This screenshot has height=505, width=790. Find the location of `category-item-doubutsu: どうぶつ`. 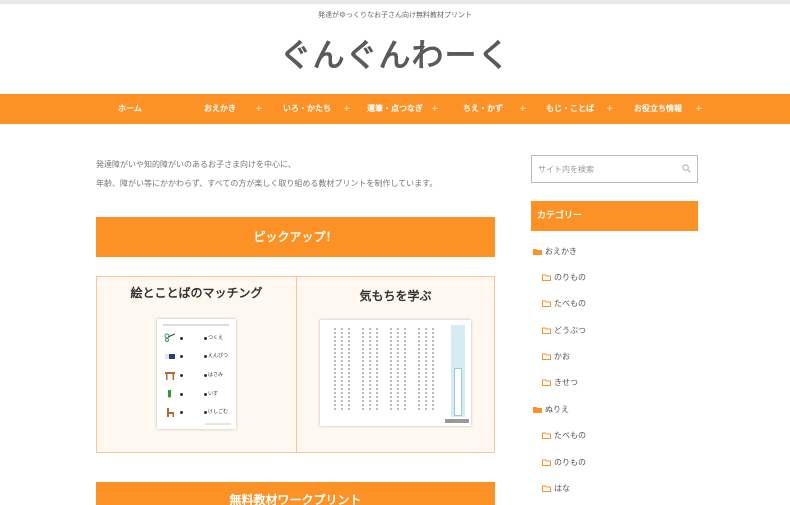

category-item-doubutsu: どうぶつ is located at coordinates (564, 331).